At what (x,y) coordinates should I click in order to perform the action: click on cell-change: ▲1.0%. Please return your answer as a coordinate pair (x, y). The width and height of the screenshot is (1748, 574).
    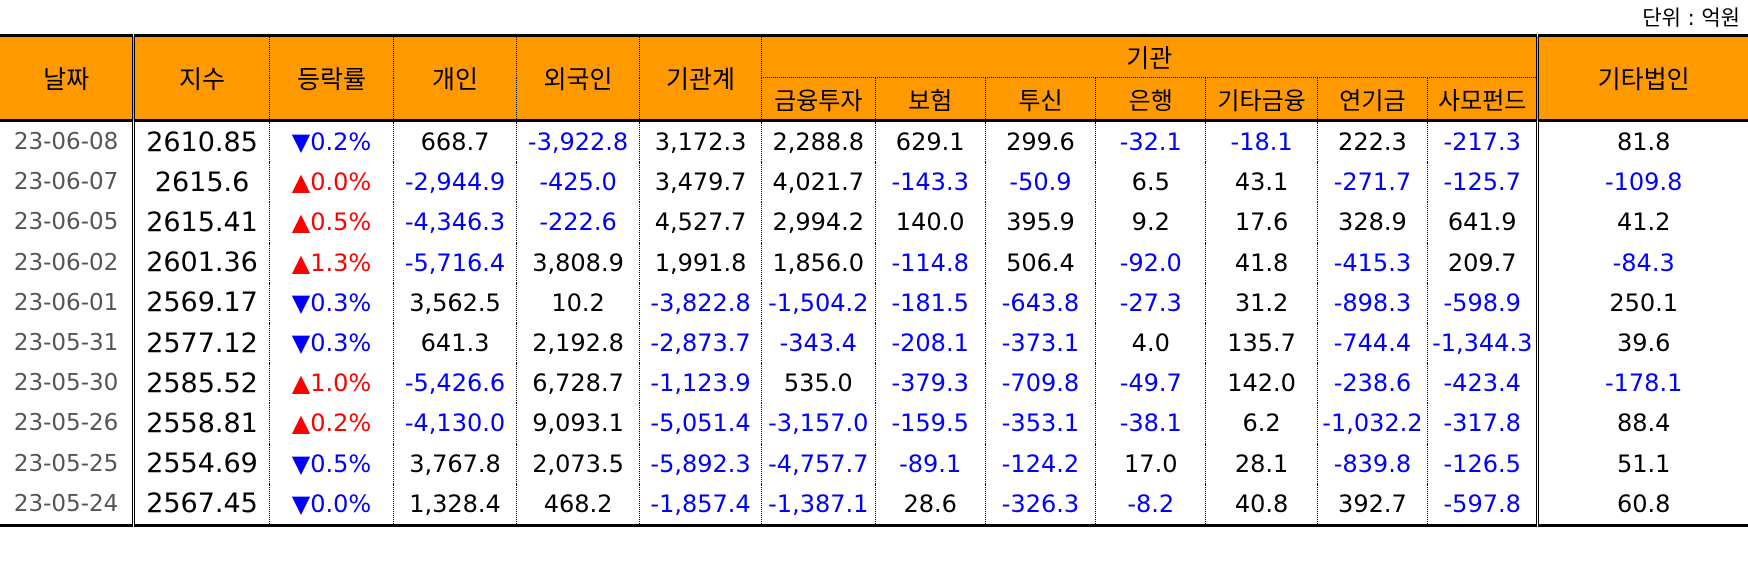
    Looking at the image, I should click on (331, 383).